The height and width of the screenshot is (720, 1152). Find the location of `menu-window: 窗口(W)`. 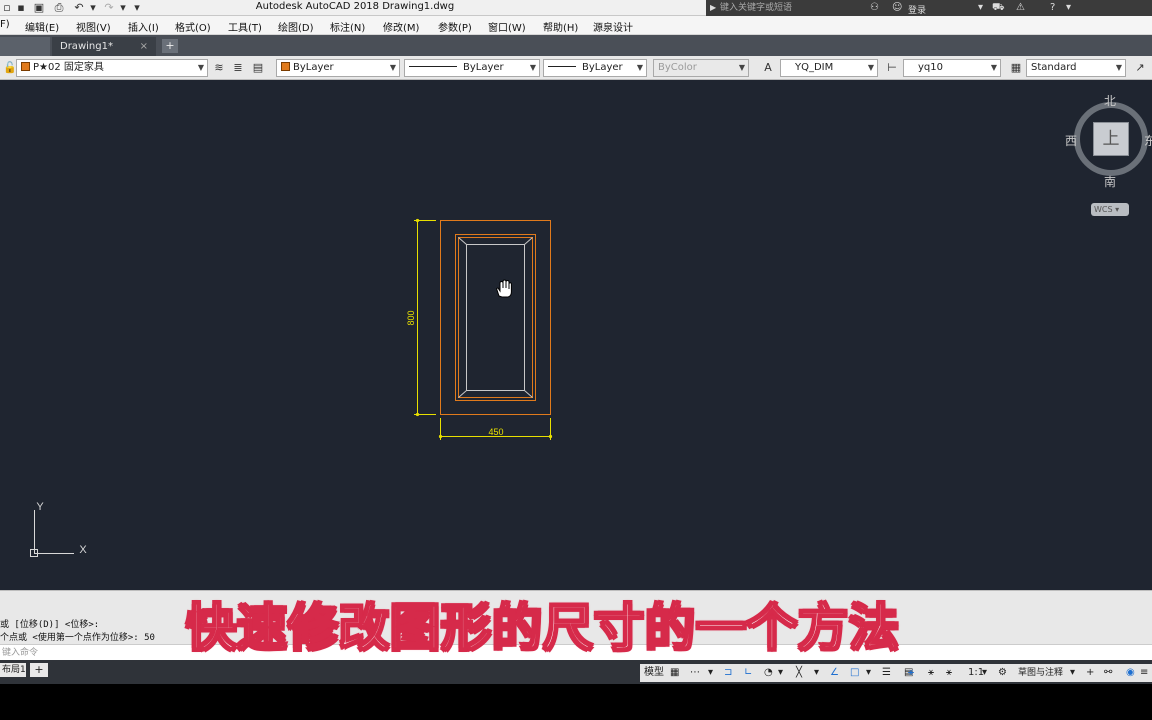

menu-window: 窗口(W) is located at coordinates (507, 26).